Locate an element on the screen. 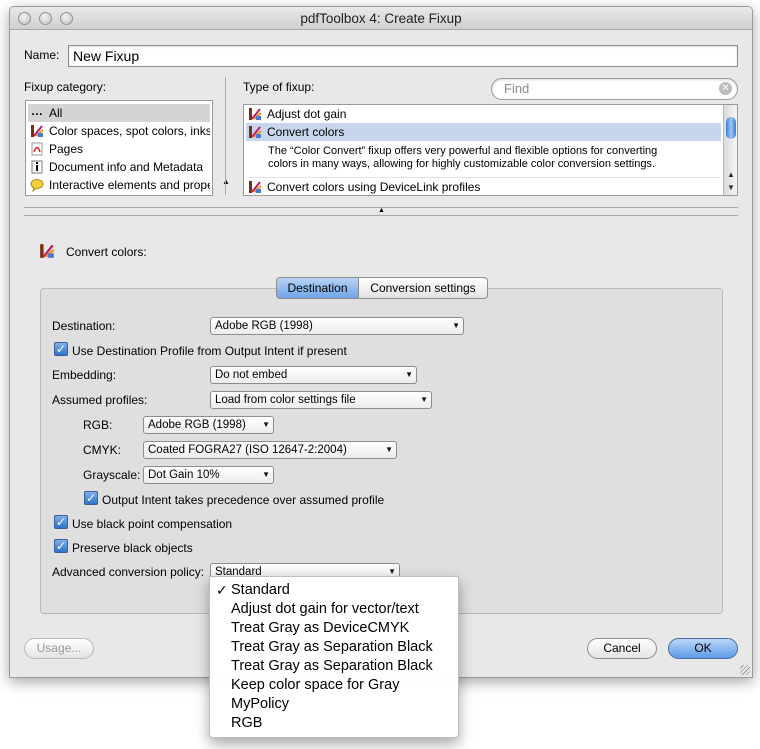 This screenshot has width=760, height=749. menu-item-mypolicy: MyPolicy is located at coordinates (260, 704).